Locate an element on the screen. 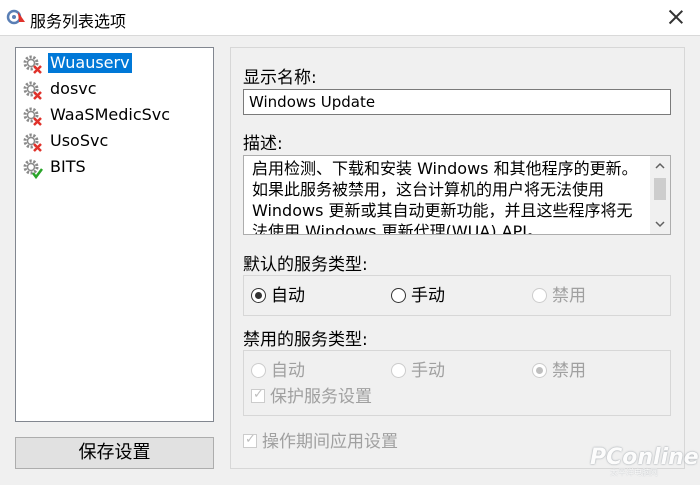 The height and width of the screenshot is (485, 700). display-name-field: Windows Update is located at coordinates (457, 102).